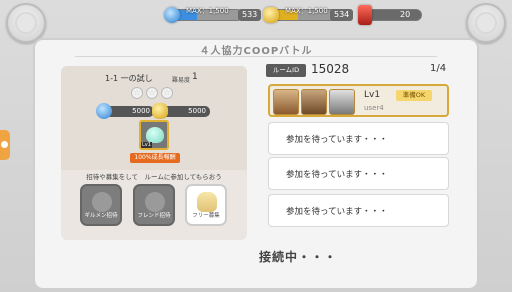 This screenshot has width=512, height=292. What do you see at coordinates (358, 100) in the screenshot?
I see `member-slot: Lv1 user4 準備OK` at bounding box center [358, 100].